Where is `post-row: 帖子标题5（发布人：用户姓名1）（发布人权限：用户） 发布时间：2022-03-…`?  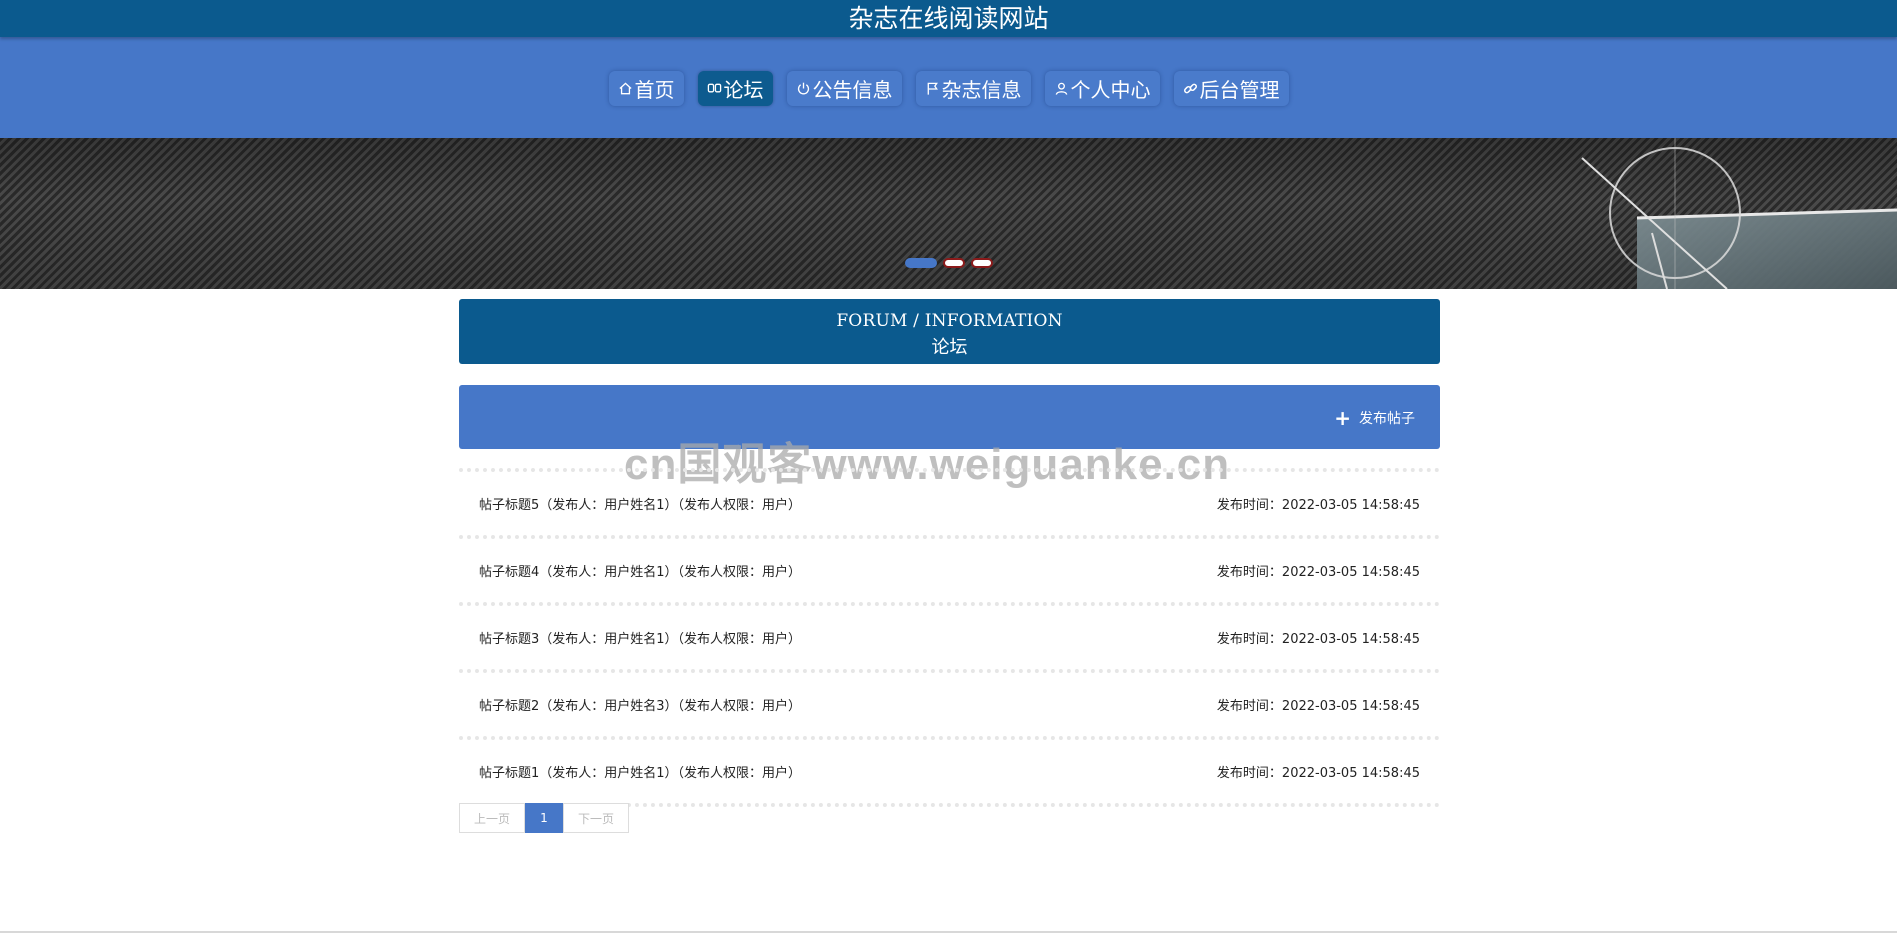 post-row: 帖子标题5（发布人：用户姓名1）（发布人权限：用户） 发布时间：2022-03-… is located at coordinates (949, 505).